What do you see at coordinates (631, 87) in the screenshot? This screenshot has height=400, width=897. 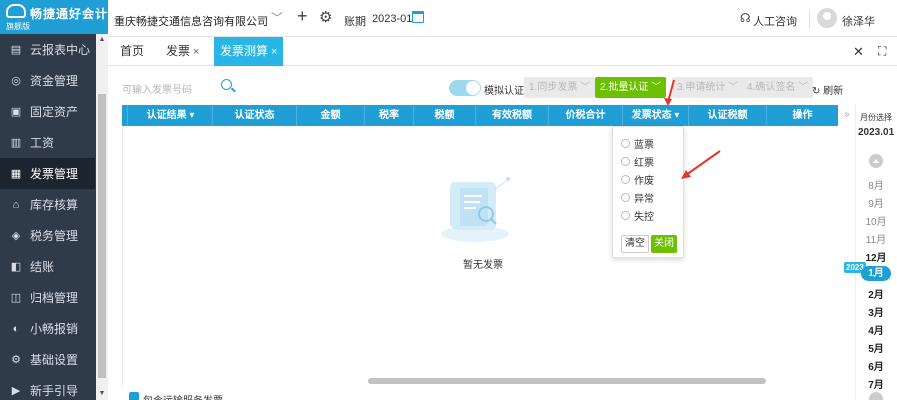 I see `batch-auth-button: 2.批量认证 ﹀` at bounding box center [631, 87].